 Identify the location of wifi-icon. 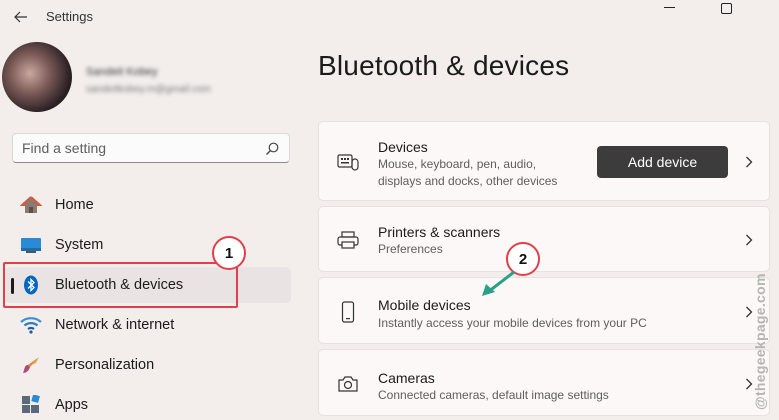
(31, 325).